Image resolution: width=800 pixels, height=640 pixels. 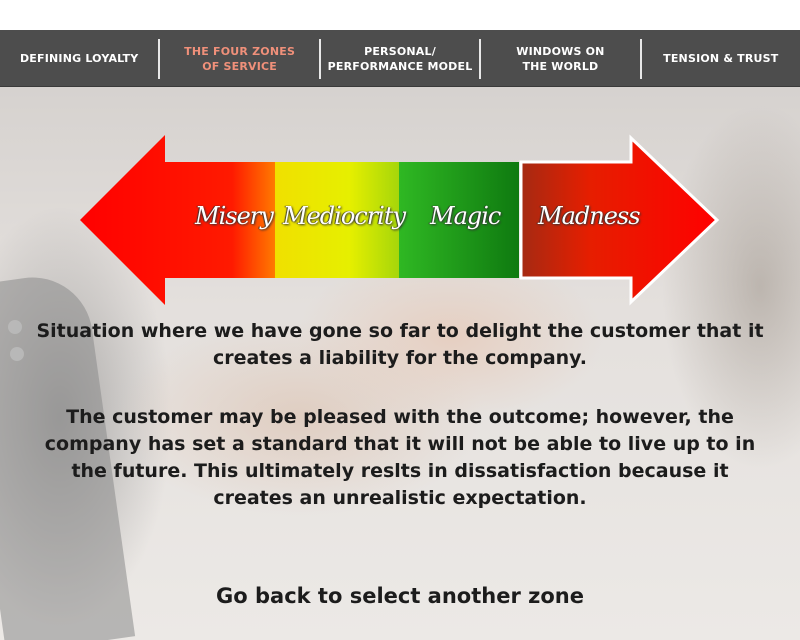 What do you see at coordinates (234, 216) in the screenshot?
I see `zone-label-misery: Misery` at bounding box center [234, 216].